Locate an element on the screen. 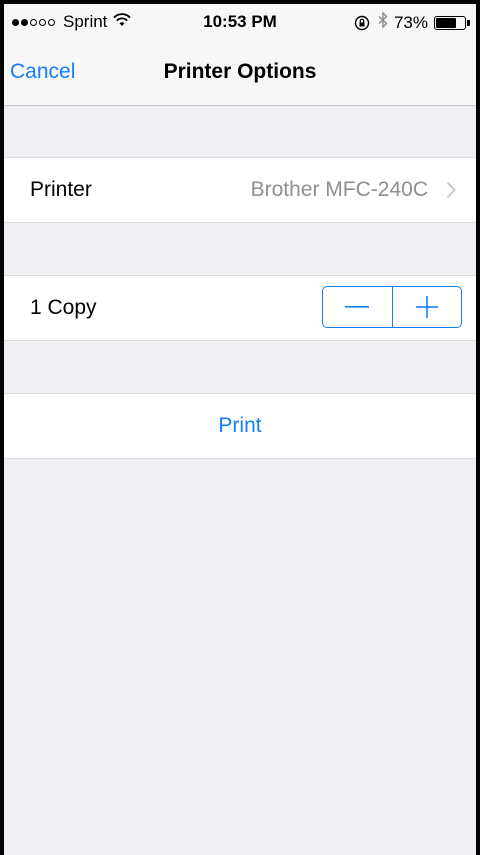 Image resolution: width=480 pixels, height=855 pixels. copies-label: 1 Copy is located at coordinates (63, 307).